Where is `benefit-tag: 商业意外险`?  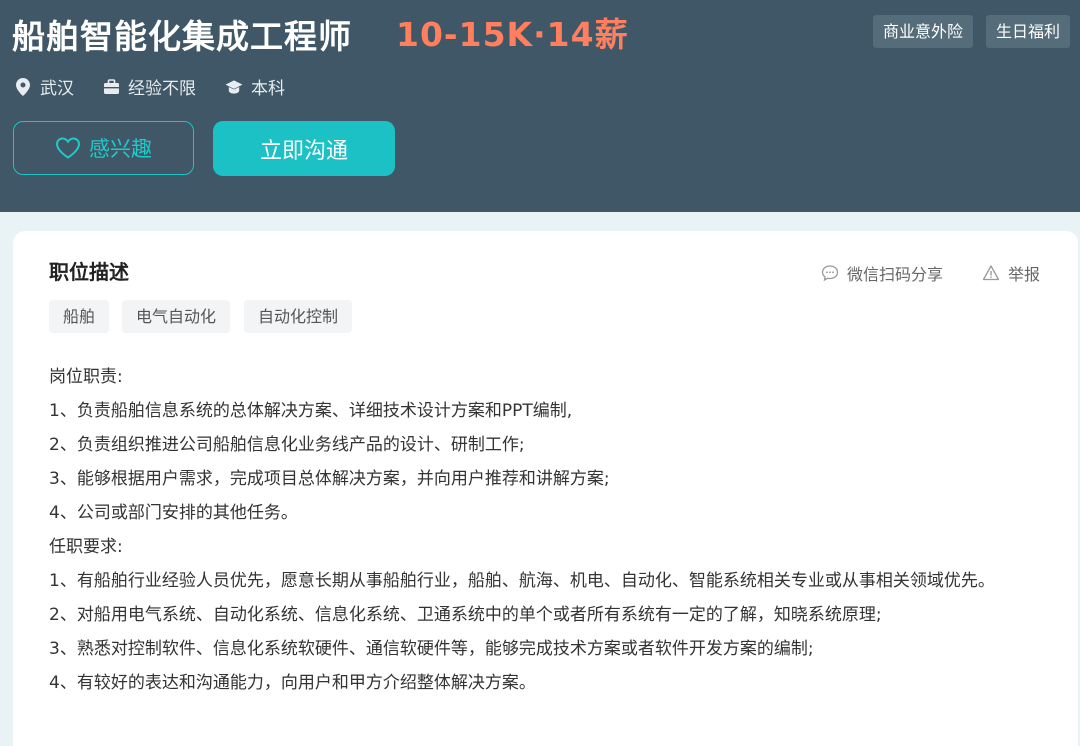 benefit-tag: 商业意外险 is located at coordinates (923, 31).